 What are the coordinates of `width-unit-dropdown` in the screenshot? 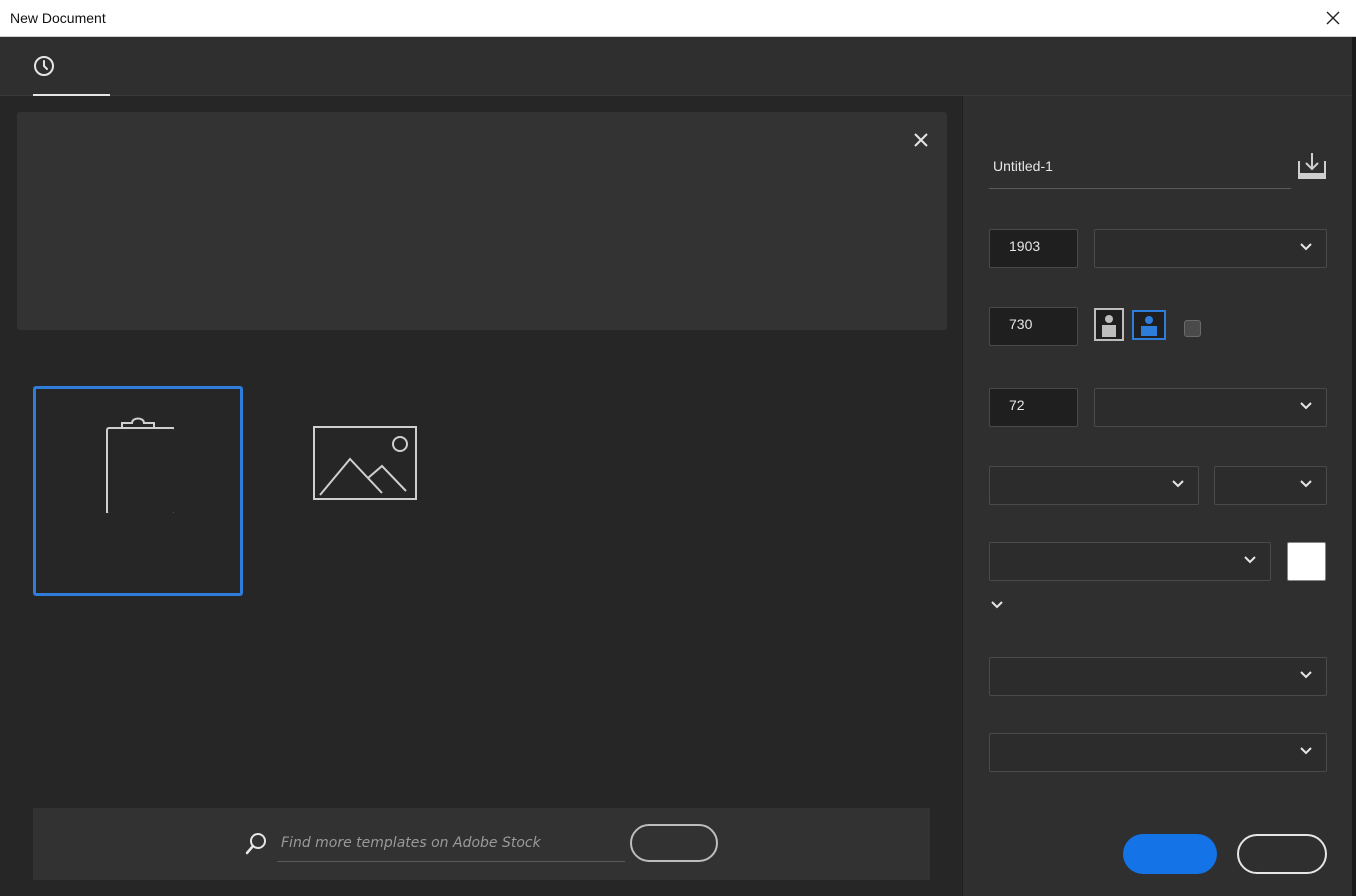 It's located at (1210, 248).